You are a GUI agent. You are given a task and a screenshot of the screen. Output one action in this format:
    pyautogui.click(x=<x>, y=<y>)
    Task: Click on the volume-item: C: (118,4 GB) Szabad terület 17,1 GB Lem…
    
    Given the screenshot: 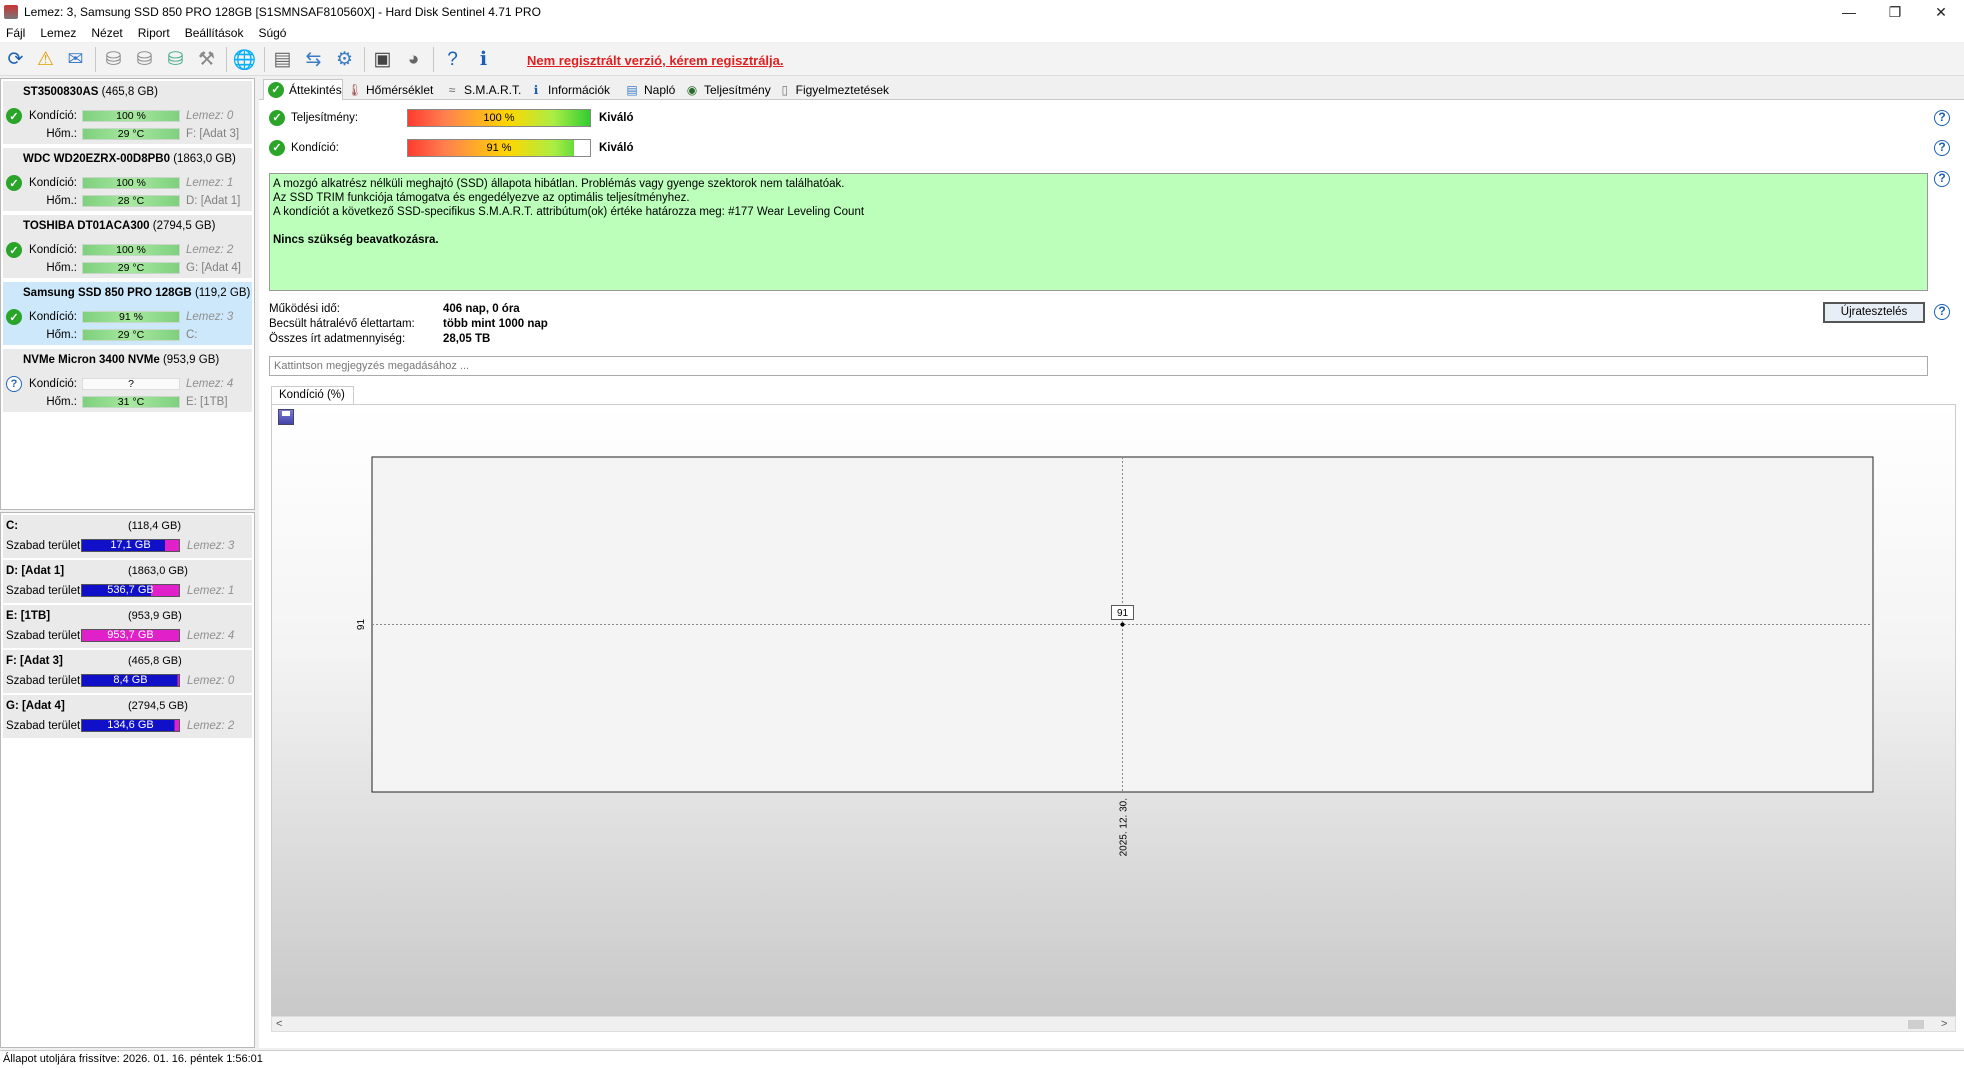 What is the action you would take?
    pyautogui.click(x=127, y=536)
    